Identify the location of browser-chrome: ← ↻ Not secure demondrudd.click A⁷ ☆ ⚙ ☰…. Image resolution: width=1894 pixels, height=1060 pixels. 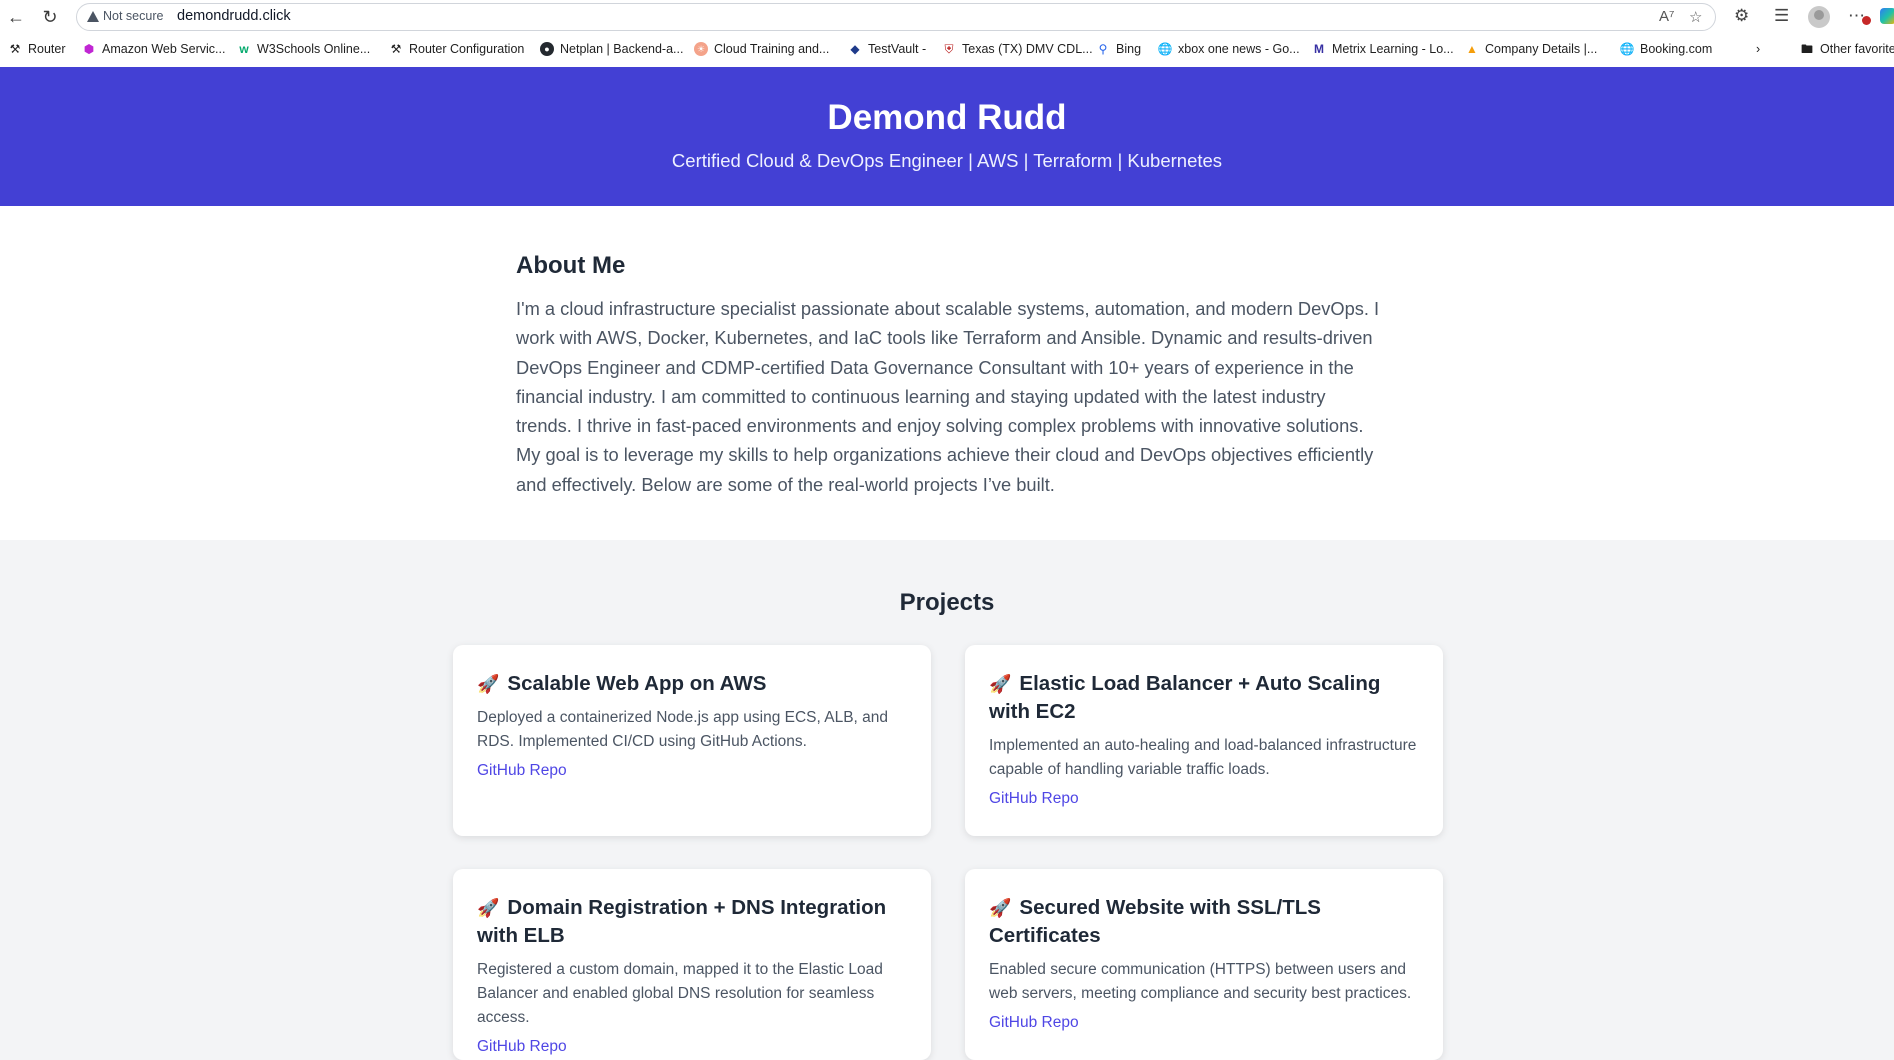
(947, 34).